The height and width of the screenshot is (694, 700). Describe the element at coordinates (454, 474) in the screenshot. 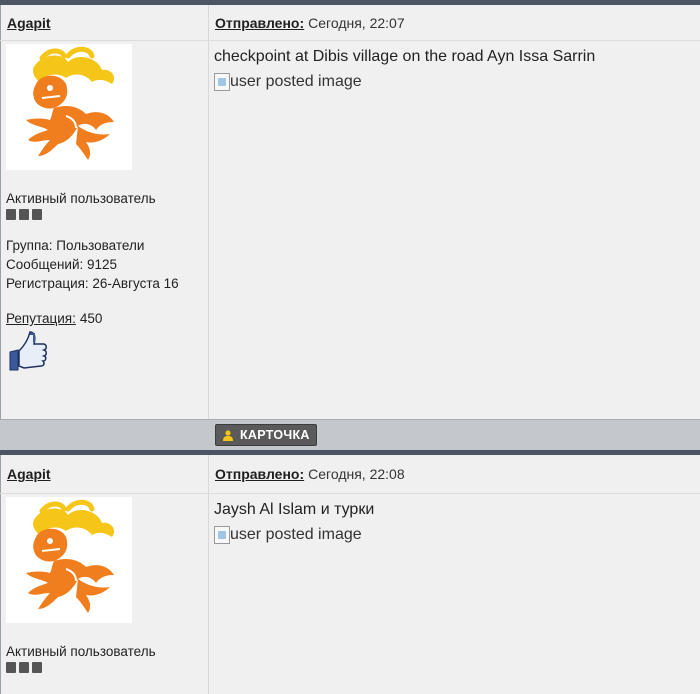

I see `post-meta: Отправлено: Сегодня, 22:08` at that location.